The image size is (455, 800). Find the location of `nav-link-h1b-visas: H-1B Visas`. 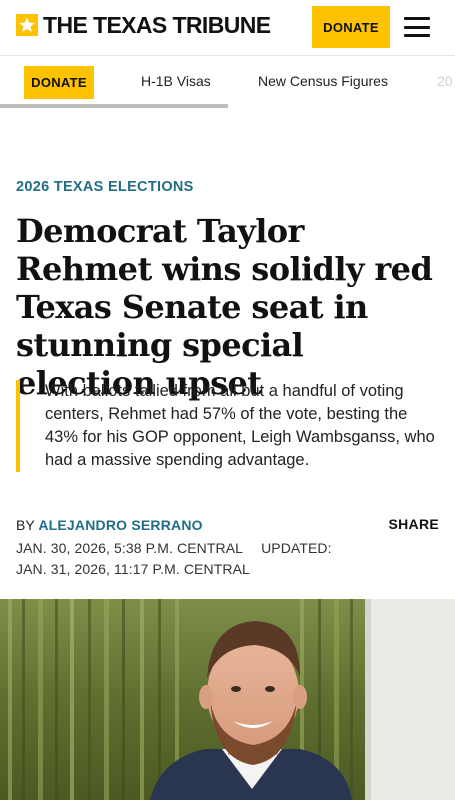

nav-link-h1b-visas: H-1B Visas is located at coordinates (176, 81).